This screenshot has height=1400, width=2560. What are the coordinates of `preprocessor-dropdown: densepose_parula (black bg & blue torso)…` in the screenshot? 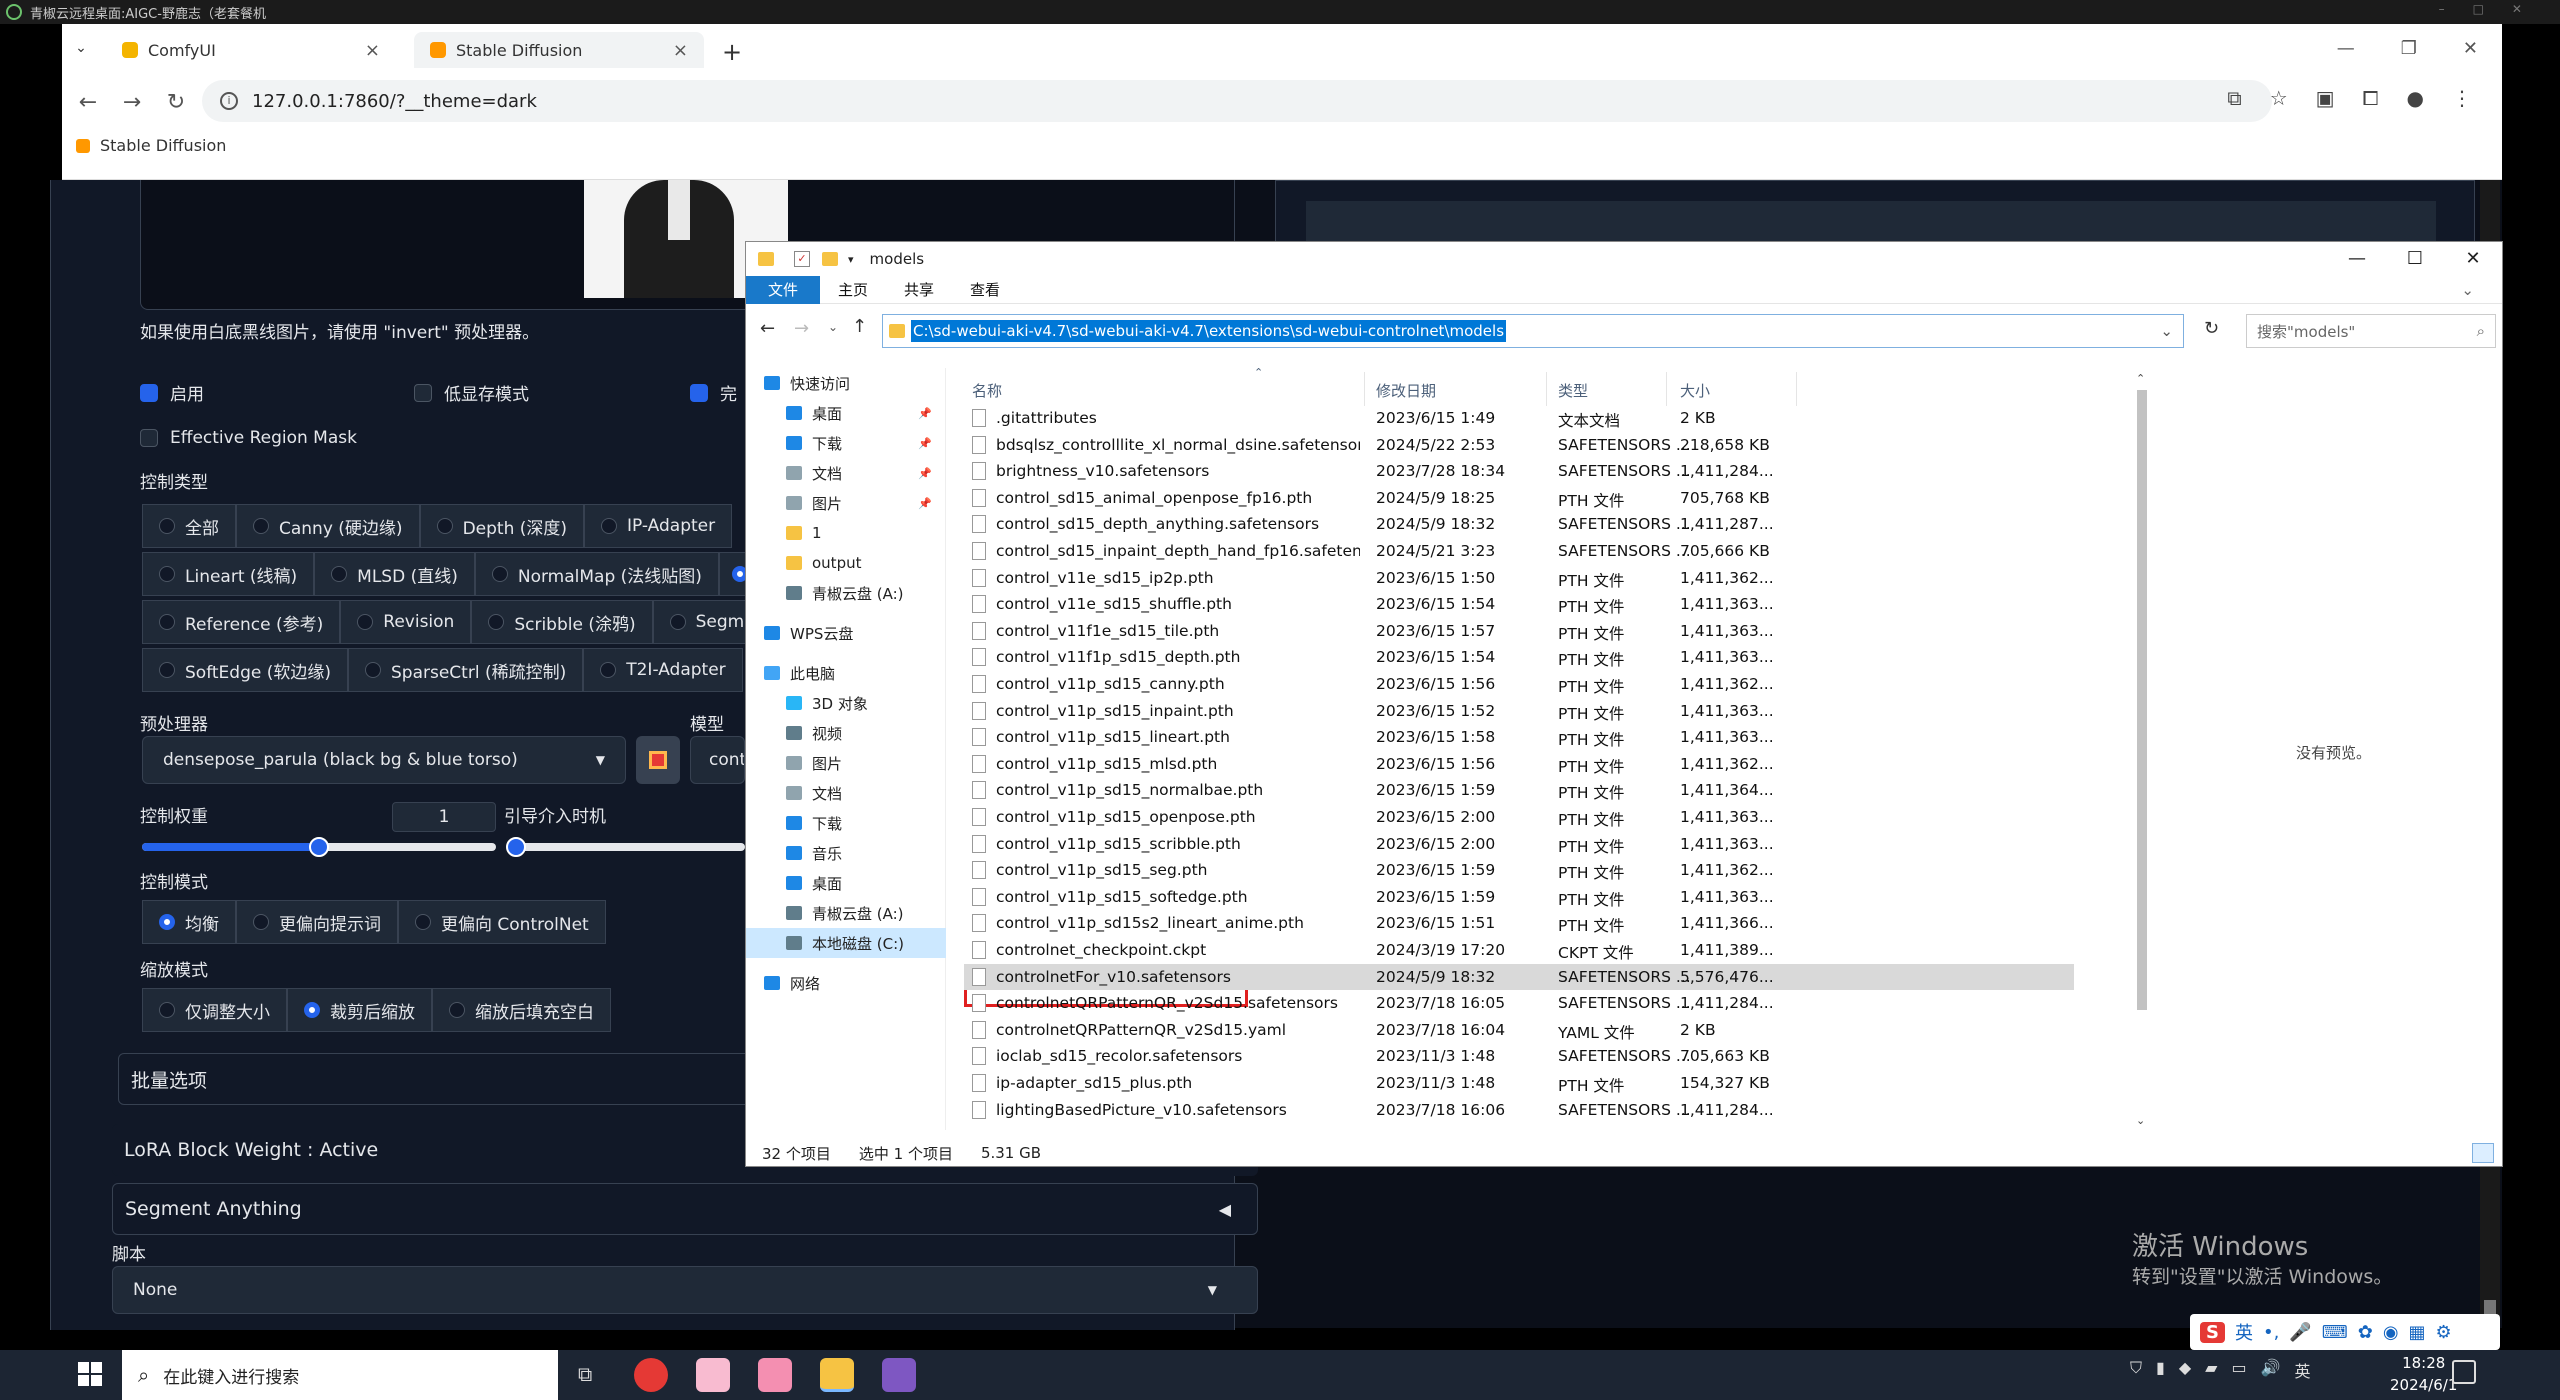 It's located at (384, 760).